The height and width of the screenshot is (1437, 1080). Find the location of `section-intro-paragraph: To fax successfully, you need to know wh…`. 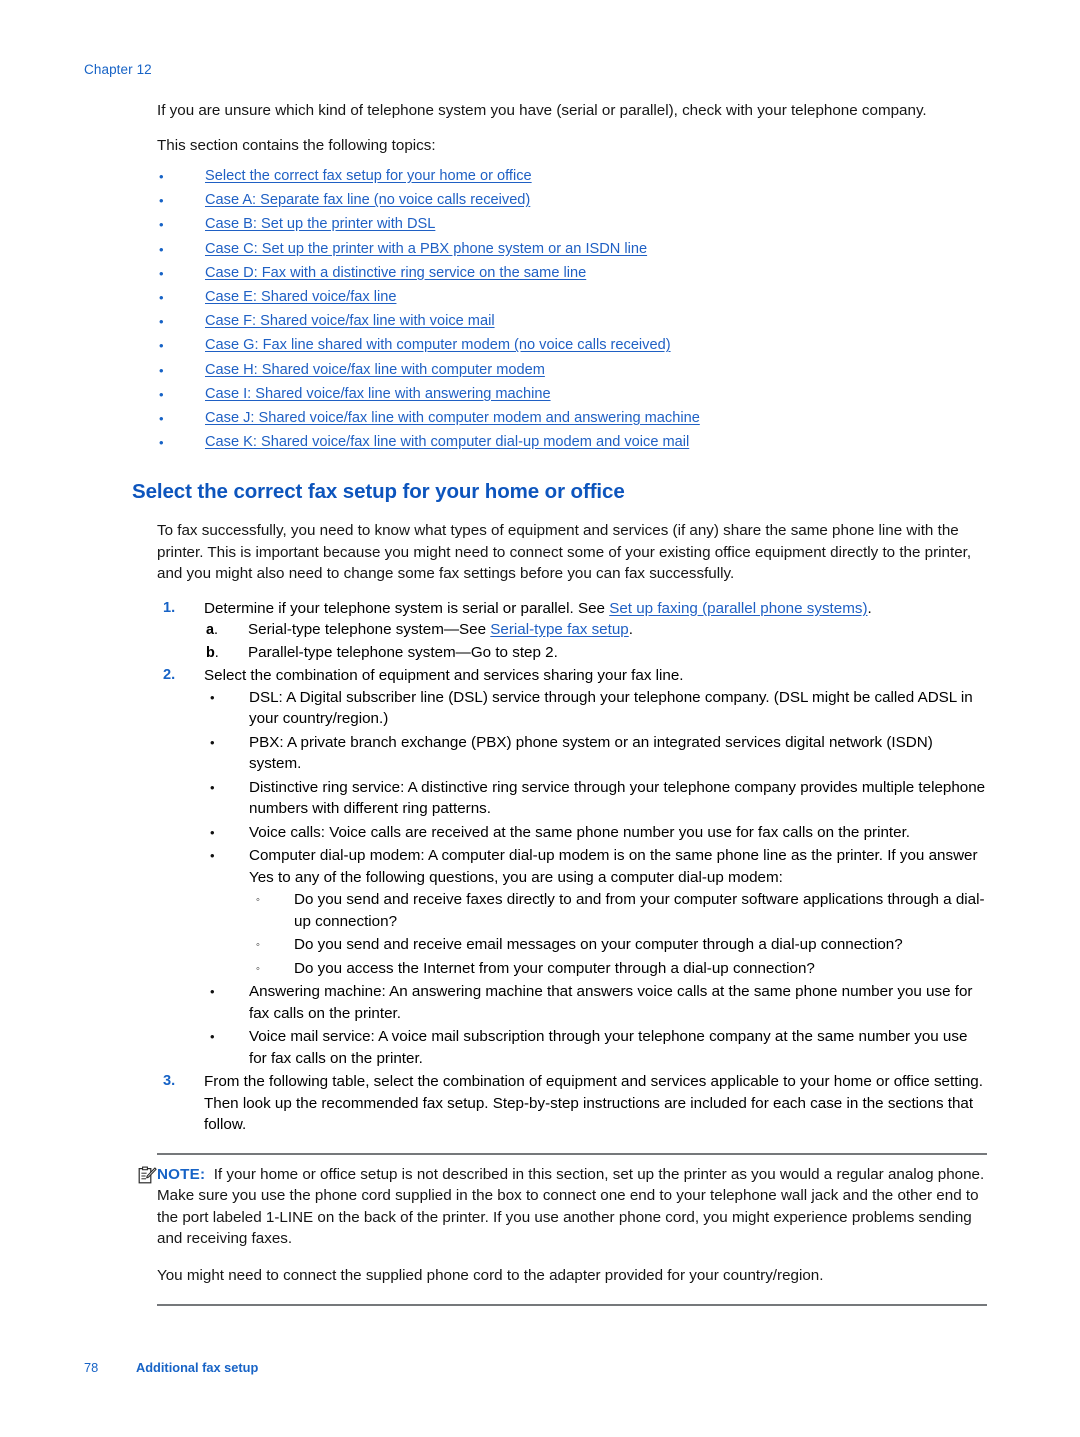

section-intro-paragraph: To fax successfully, you need to know wh… is located at coordinates (564, 552).